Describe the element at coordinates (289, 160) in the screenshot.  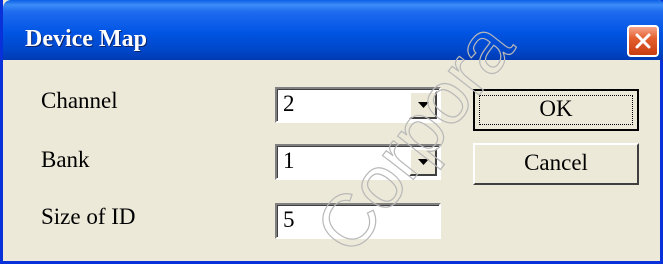
I see `bank-value: 1` at that location.